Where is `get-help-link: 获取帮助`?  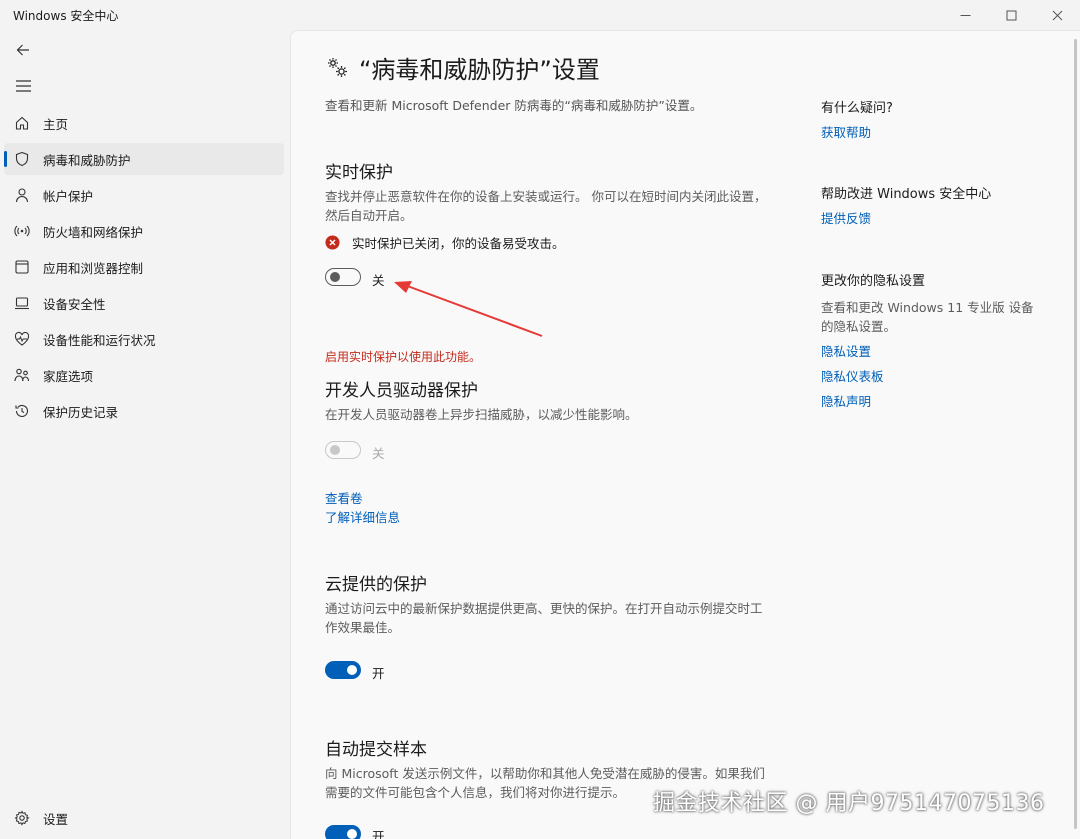 get-help-link: 获取帮助 is located at coordinates (846, 131).